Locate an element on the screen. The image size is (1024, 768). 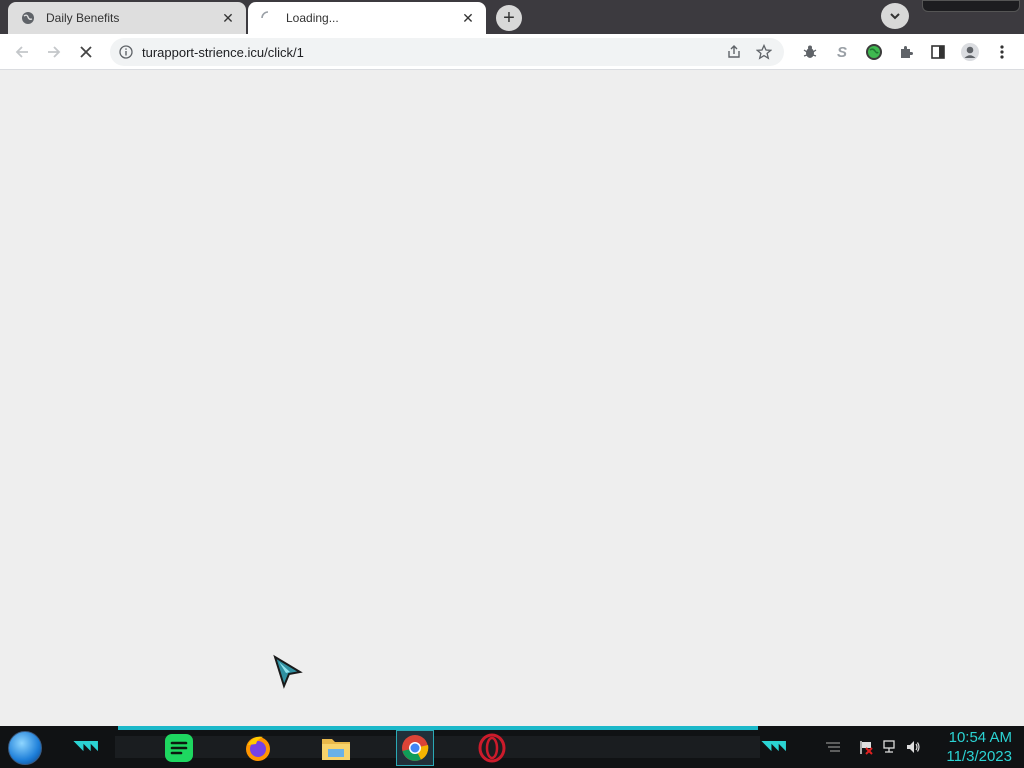
window-caption-decoration is located at coordinates (971, 6).